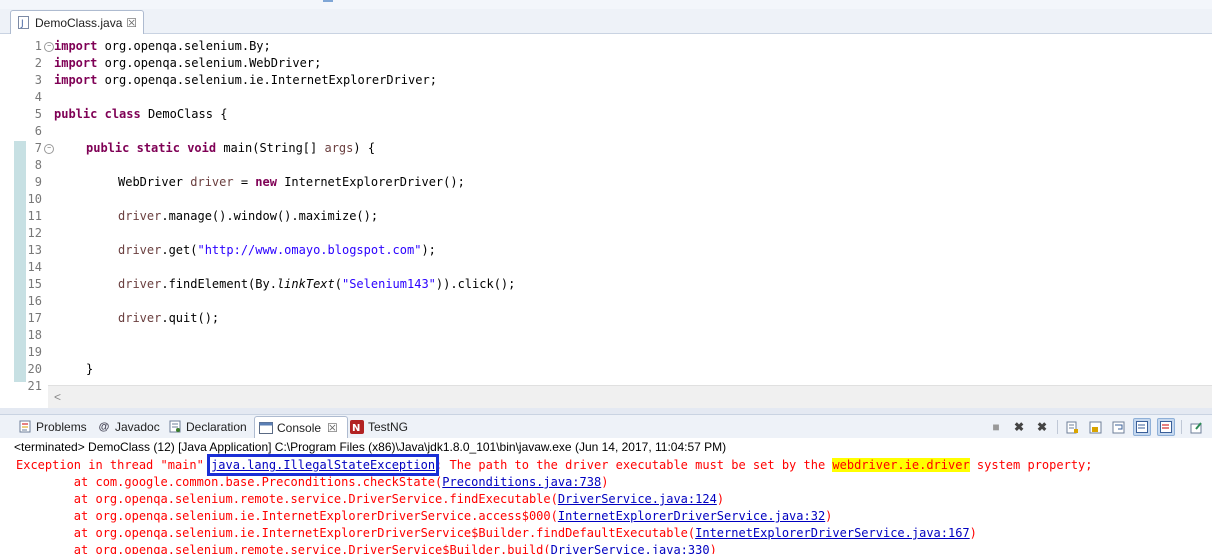  What do you see at coordinates (137, 426) in the screenshot?
I see `tab-label: Javadoc` at bounding box center [137, 426].